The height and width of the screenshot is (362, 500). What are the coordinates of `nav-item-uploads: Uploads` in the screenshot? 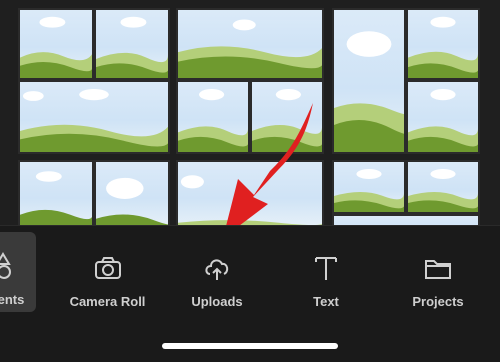 It's located at (217, 274).